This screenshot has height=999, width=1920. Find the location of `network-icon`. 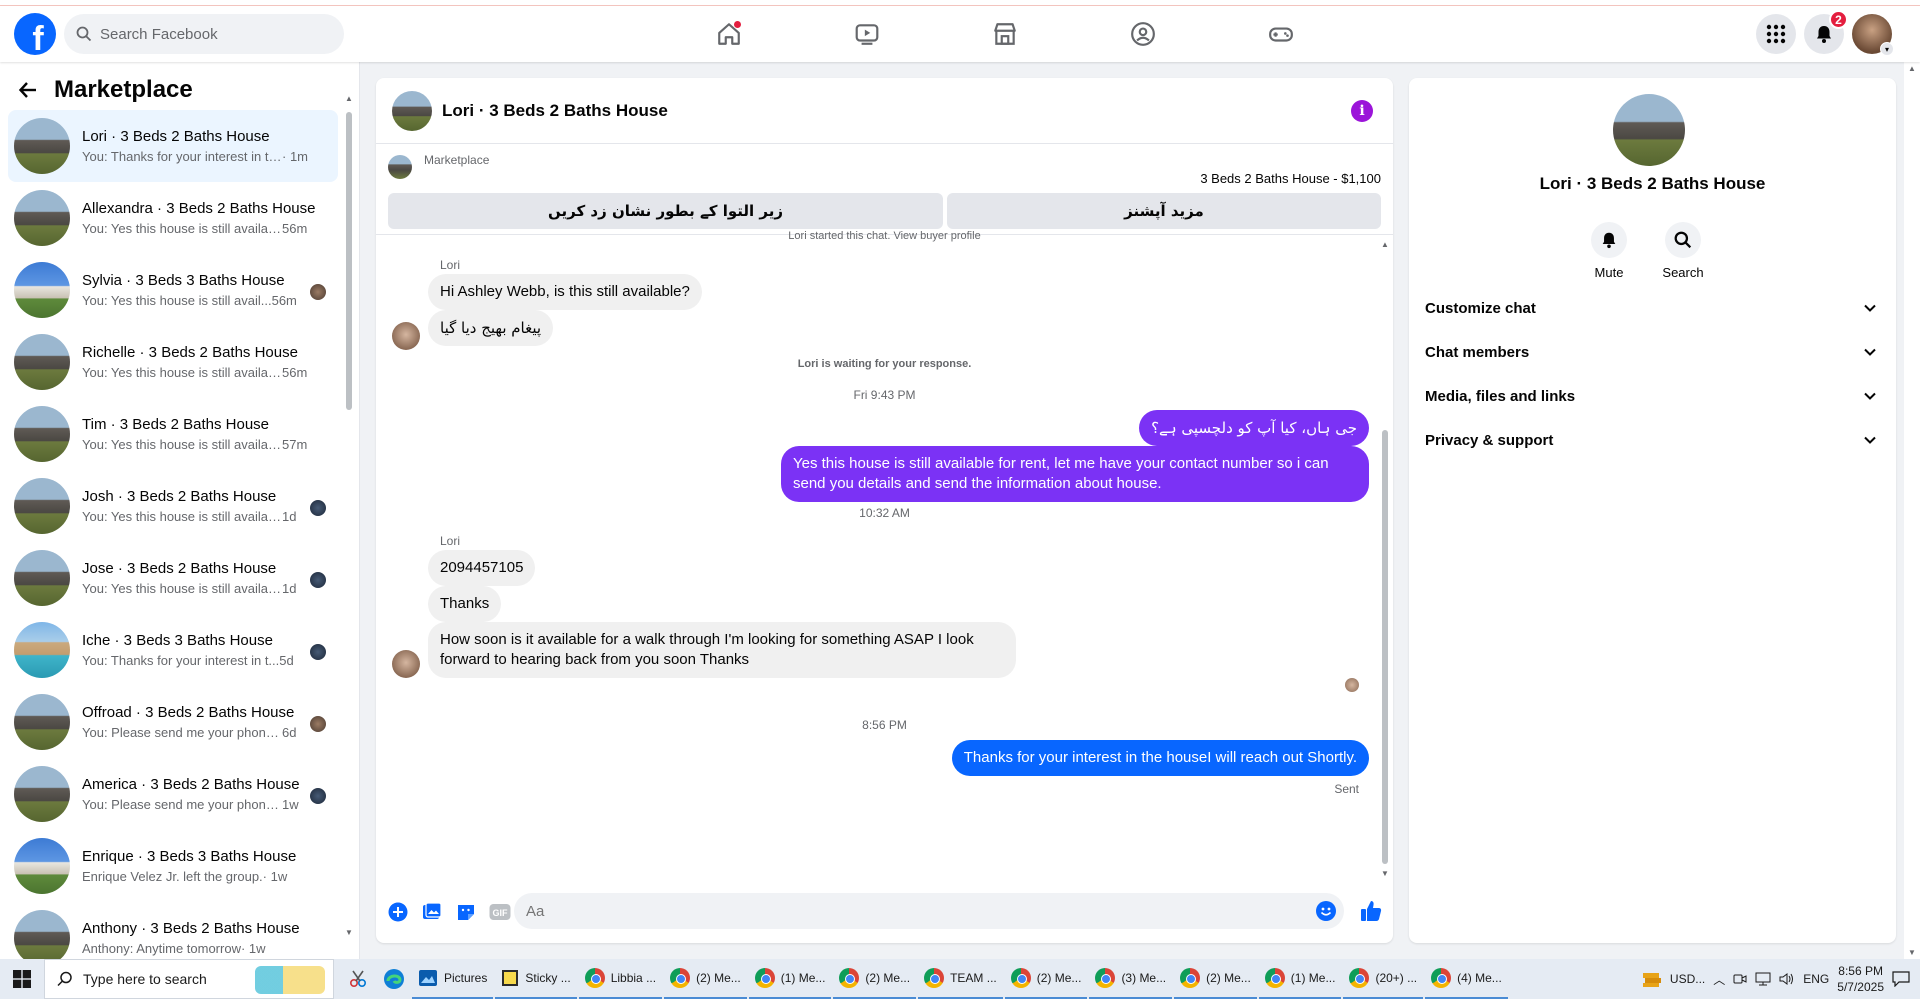

network-icon is located at coordinates (1763, 979).